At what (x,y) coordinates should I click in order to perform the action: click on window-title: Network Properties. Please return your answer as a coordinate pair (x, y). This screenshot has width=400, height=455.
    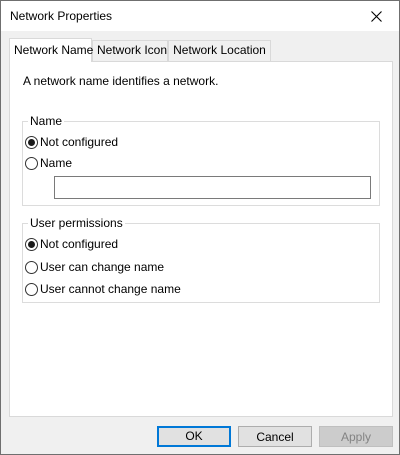
    Looking at the image, I should click on (61, 16).